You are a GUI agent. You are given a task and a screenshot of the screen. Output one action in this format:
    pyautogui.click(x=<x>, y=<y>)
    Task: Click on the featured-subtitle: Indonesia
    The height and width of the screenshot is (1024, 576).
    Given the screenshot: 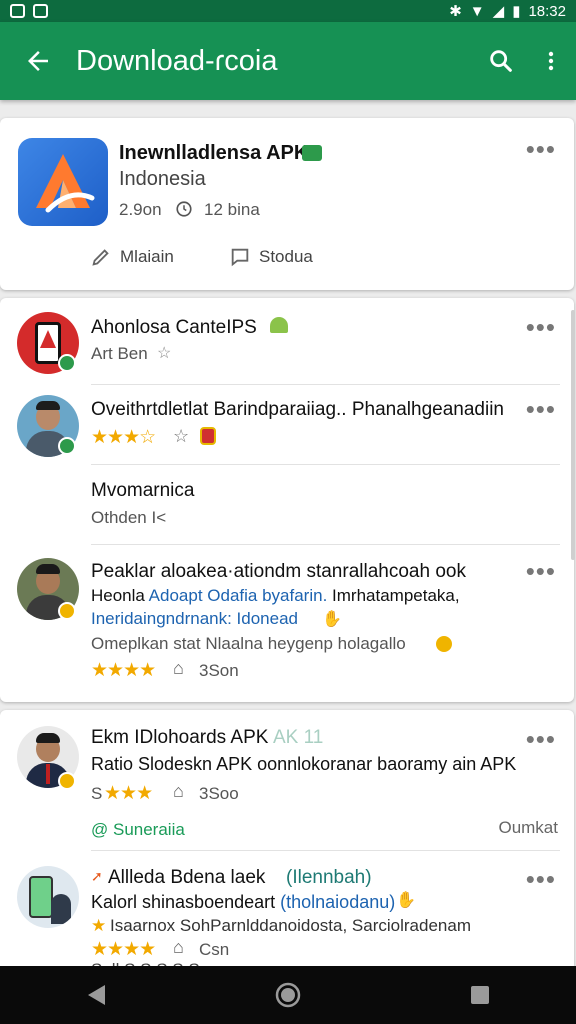 What is the action you would take?
    pyautogui.click(x=162, y=179)
    